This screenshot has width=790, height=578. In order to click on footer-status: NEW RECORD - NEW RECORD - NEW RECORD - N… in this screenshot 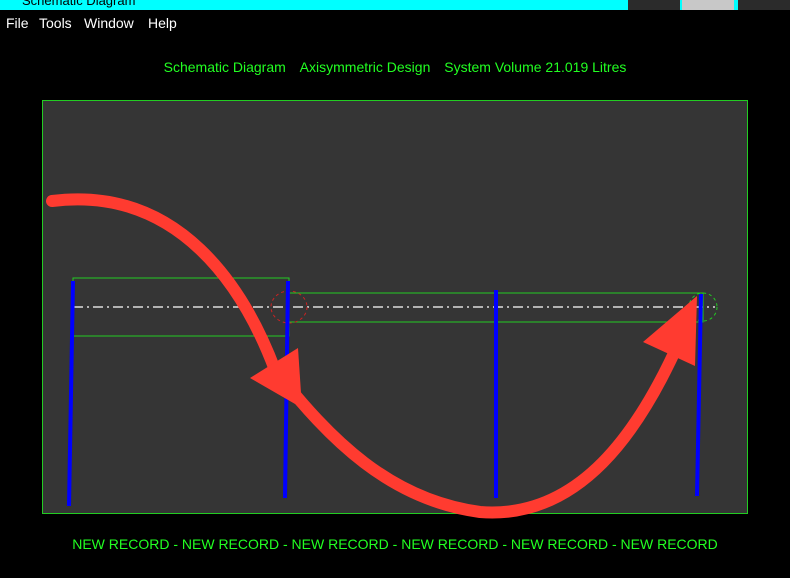, I will do `click(395, 544)`.